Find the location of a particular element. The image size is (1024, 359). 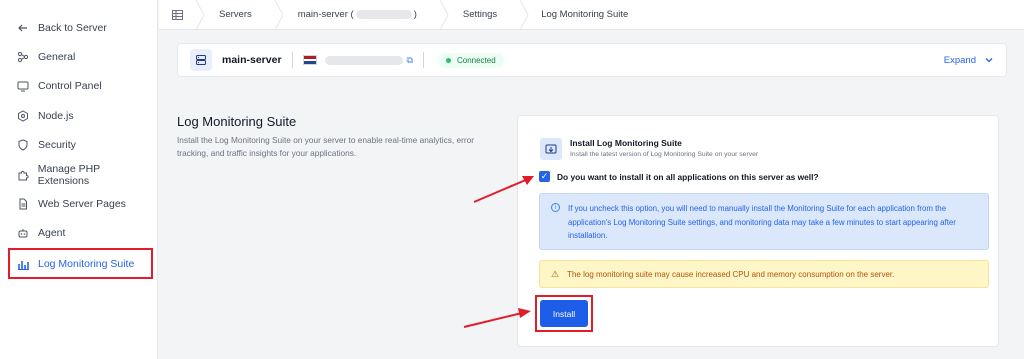

sidebar-item-nodejs: Node.js is located at coordinates (81, 116).